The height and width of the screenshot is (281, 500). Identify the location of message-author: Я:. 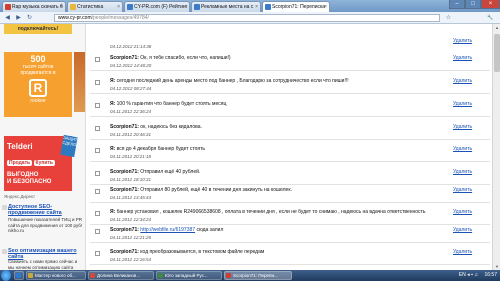
(113, 81).